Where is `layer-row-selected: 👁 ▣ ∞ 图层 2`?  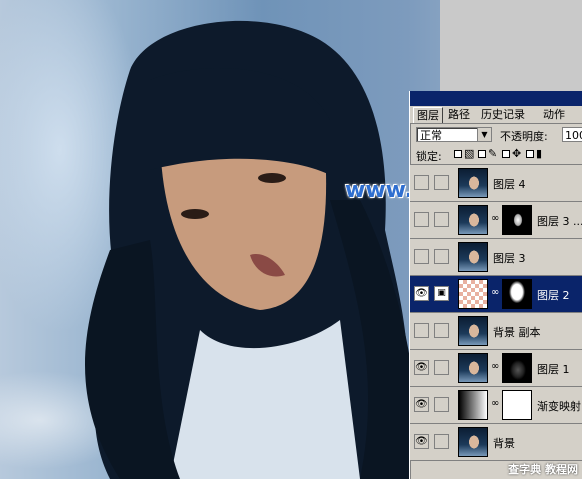
layer-row-selected: 👁 ▣ ∞ 图层 2 is located at coordinates (496, 294).